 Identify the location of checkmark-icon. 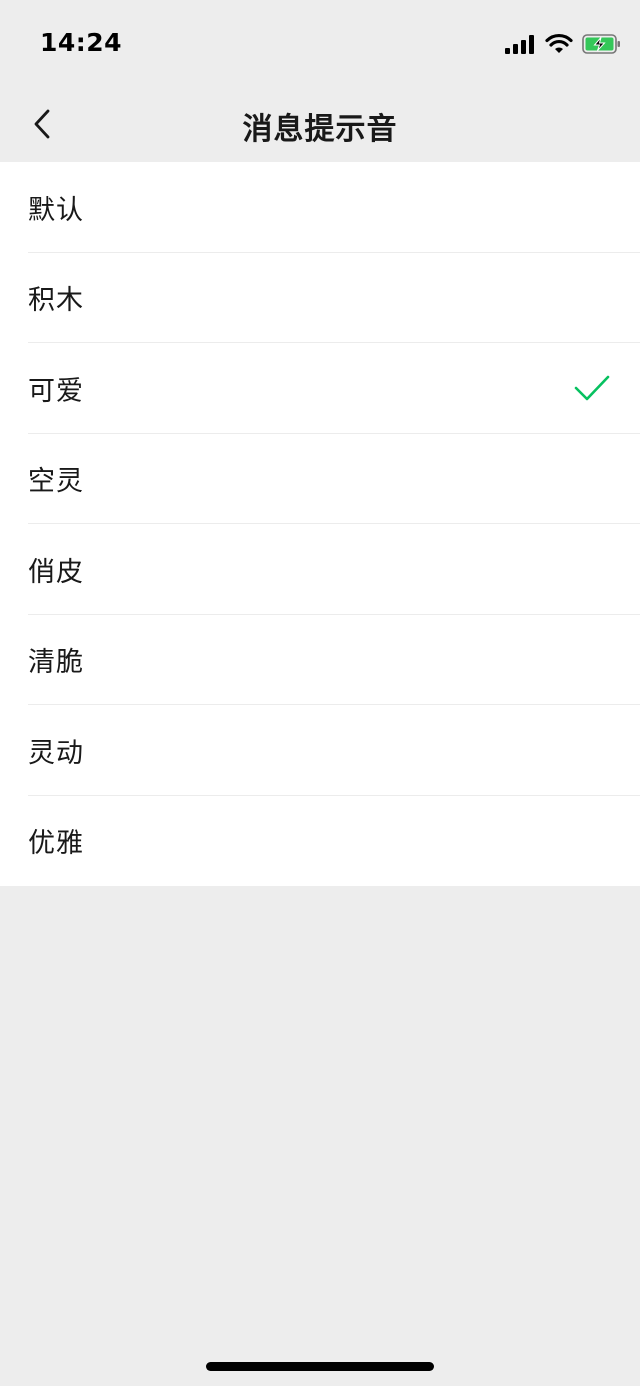
(592, 388).